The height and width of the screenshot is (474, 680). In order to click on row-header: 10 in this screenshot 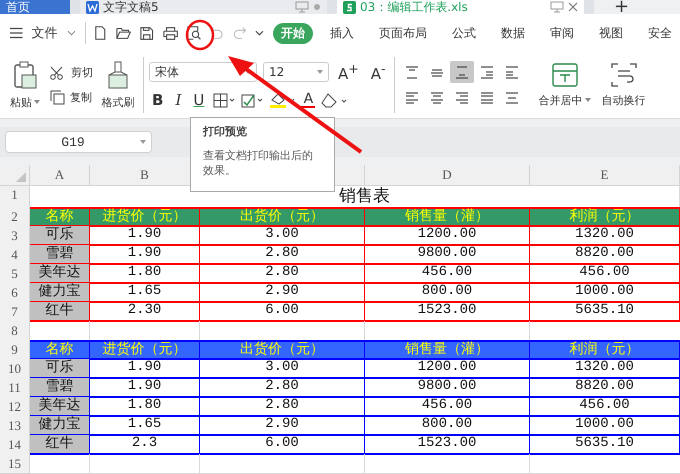, I will do `click(15, 369)`.